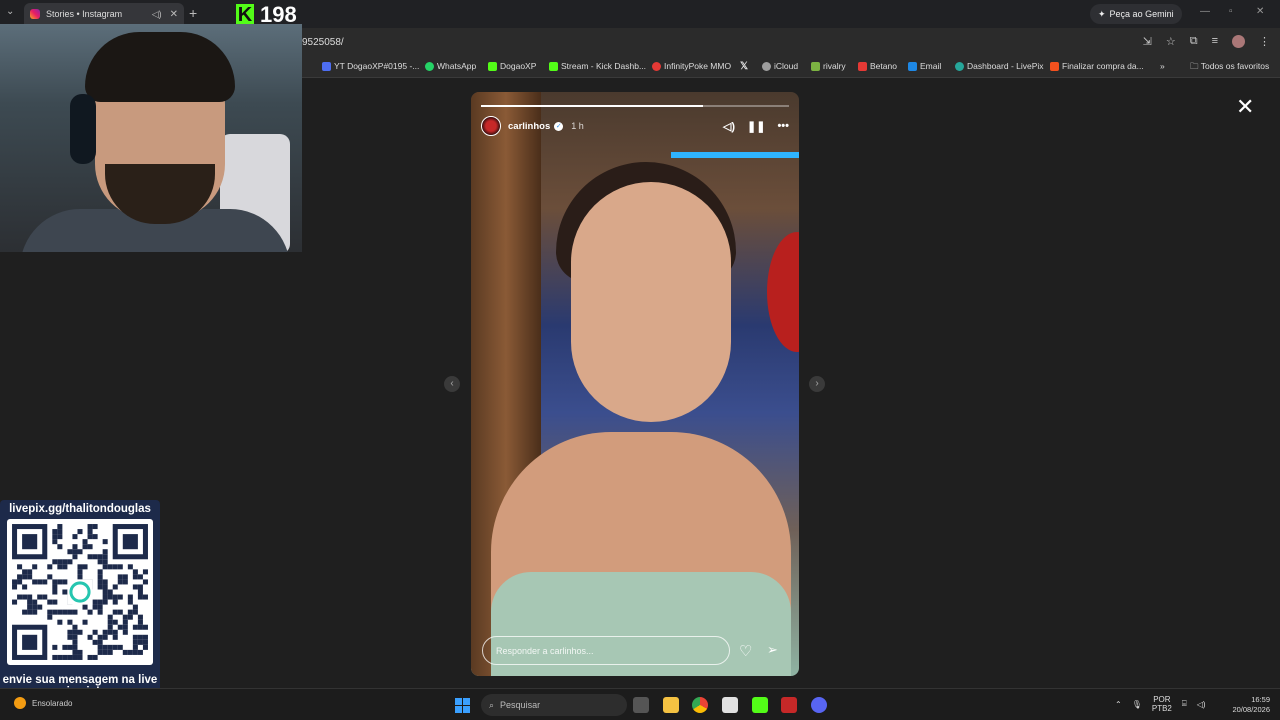 This screenshot has width=1280, height=720. What do you see at coordinates (656, 66) in the screenshot?
I see `pokeball-icon` at bounding box center [656, 66].